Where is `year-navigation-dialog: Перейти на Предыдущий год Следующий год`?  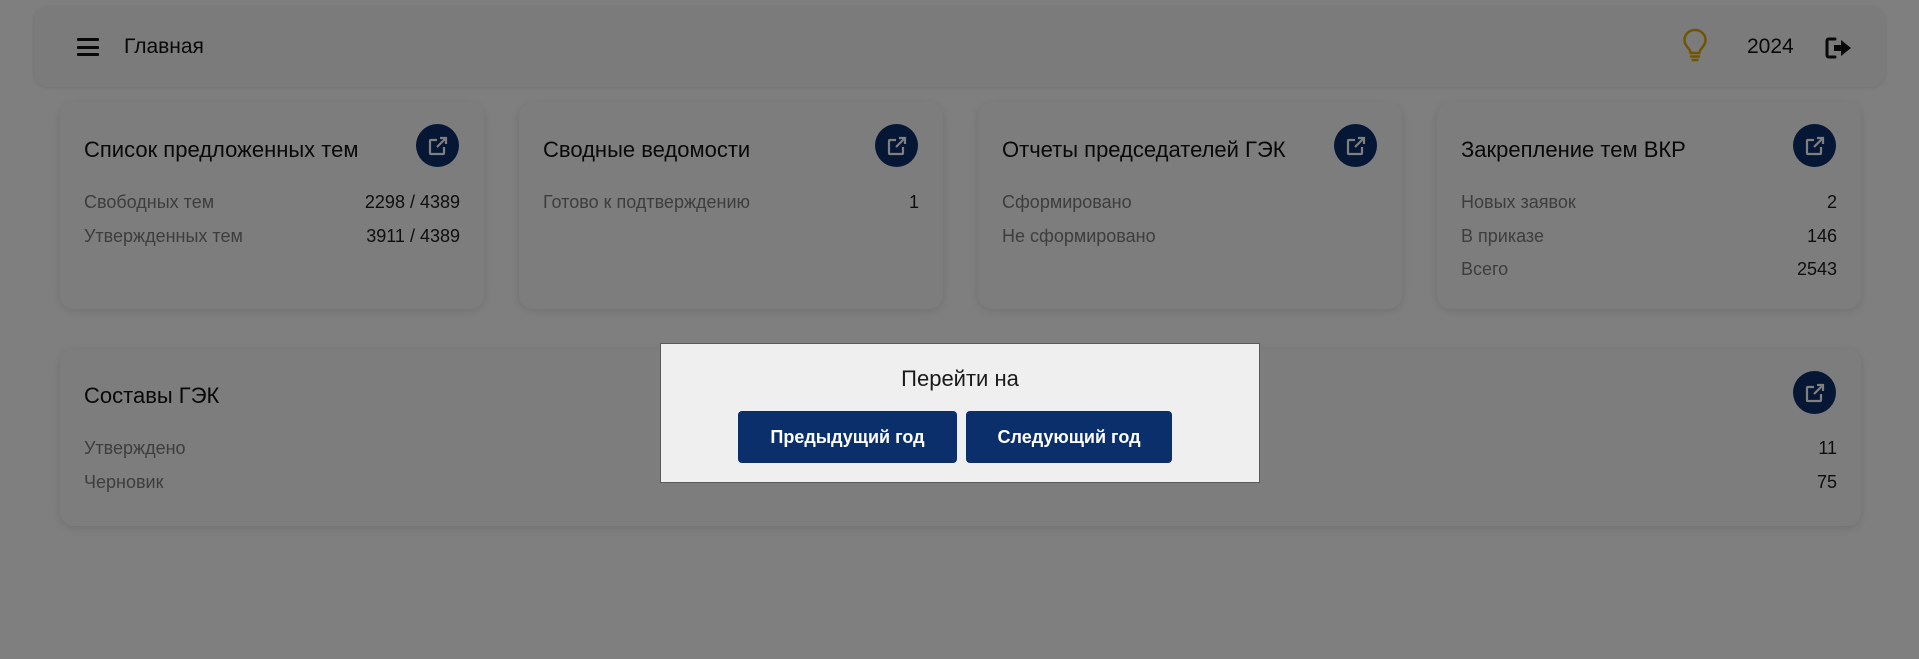 year-navigation-dialog: Перейти на Предыдущий год Следующий год is located at coordinates (960, 413).